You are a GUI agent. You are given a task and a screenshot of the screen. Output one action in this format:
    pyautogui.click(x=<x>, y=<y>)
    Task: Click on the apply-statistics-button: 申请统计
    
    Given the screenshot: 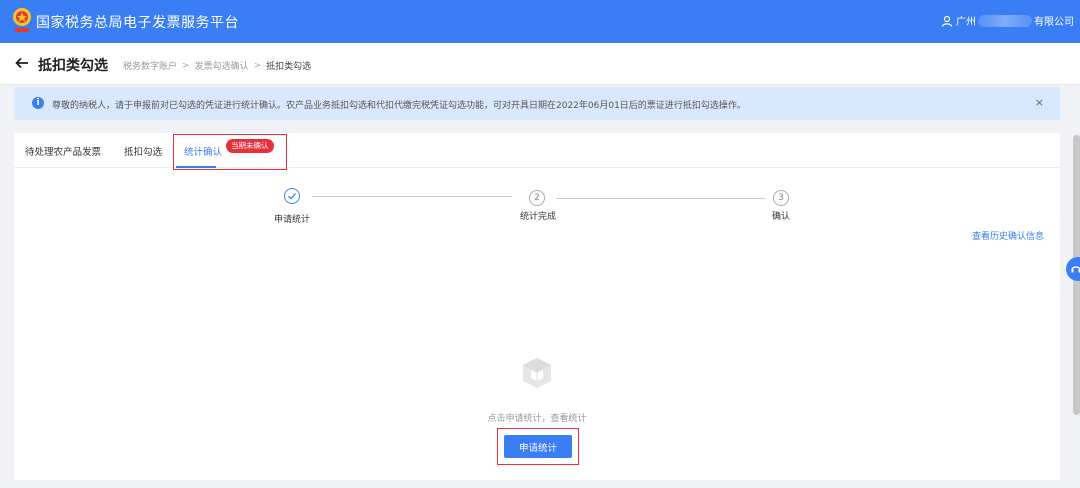 What is the action you would take?
    pyautogui.click(x=538, y=446)
    